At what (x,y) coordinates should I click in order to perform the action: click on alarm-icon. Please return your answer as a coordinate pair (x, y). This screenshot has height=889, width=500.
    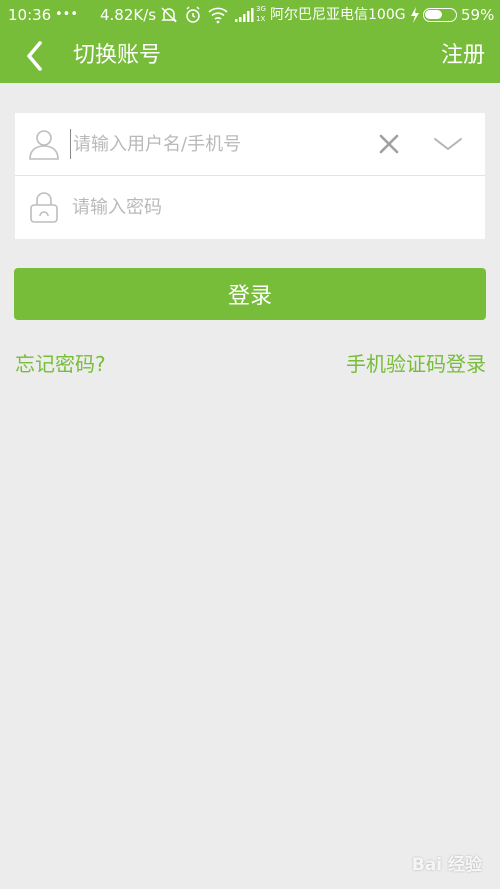
    Looking at the image, I should click on (193, 14).